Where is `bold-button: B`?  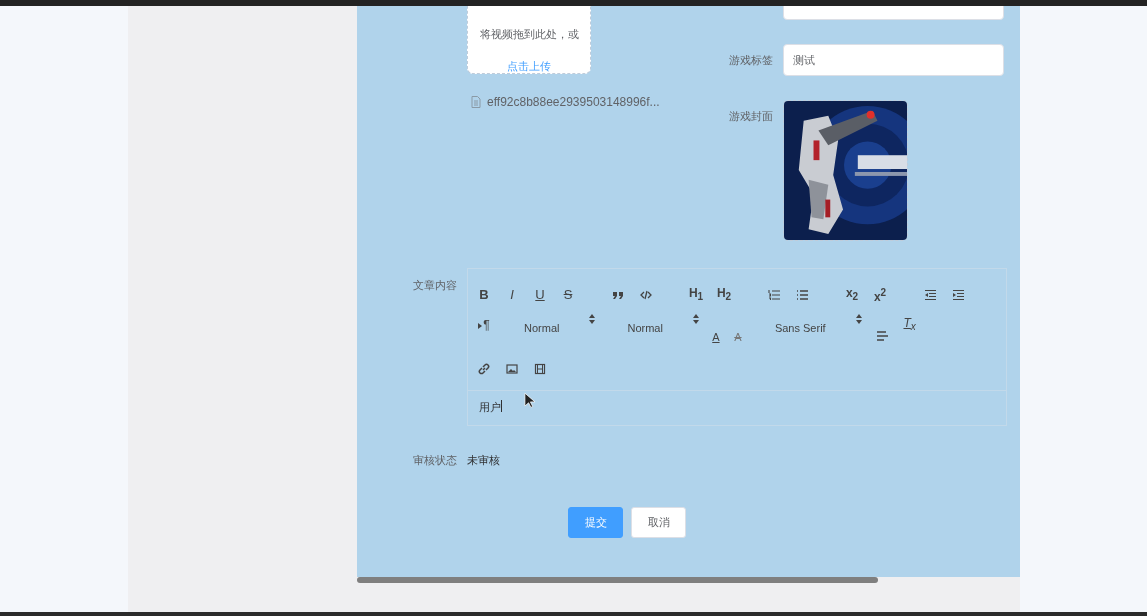
bold-button: B is located at coordinates (484, 295).